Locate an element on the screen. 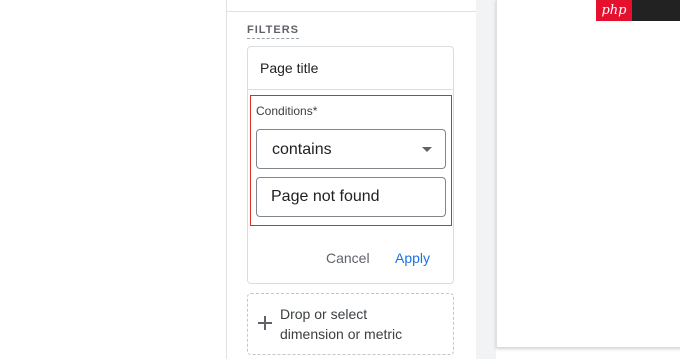 The height and width of the screenshot is (359, 680). drop-zone-line-1: Drop or select is located at coordinates (324, 314).